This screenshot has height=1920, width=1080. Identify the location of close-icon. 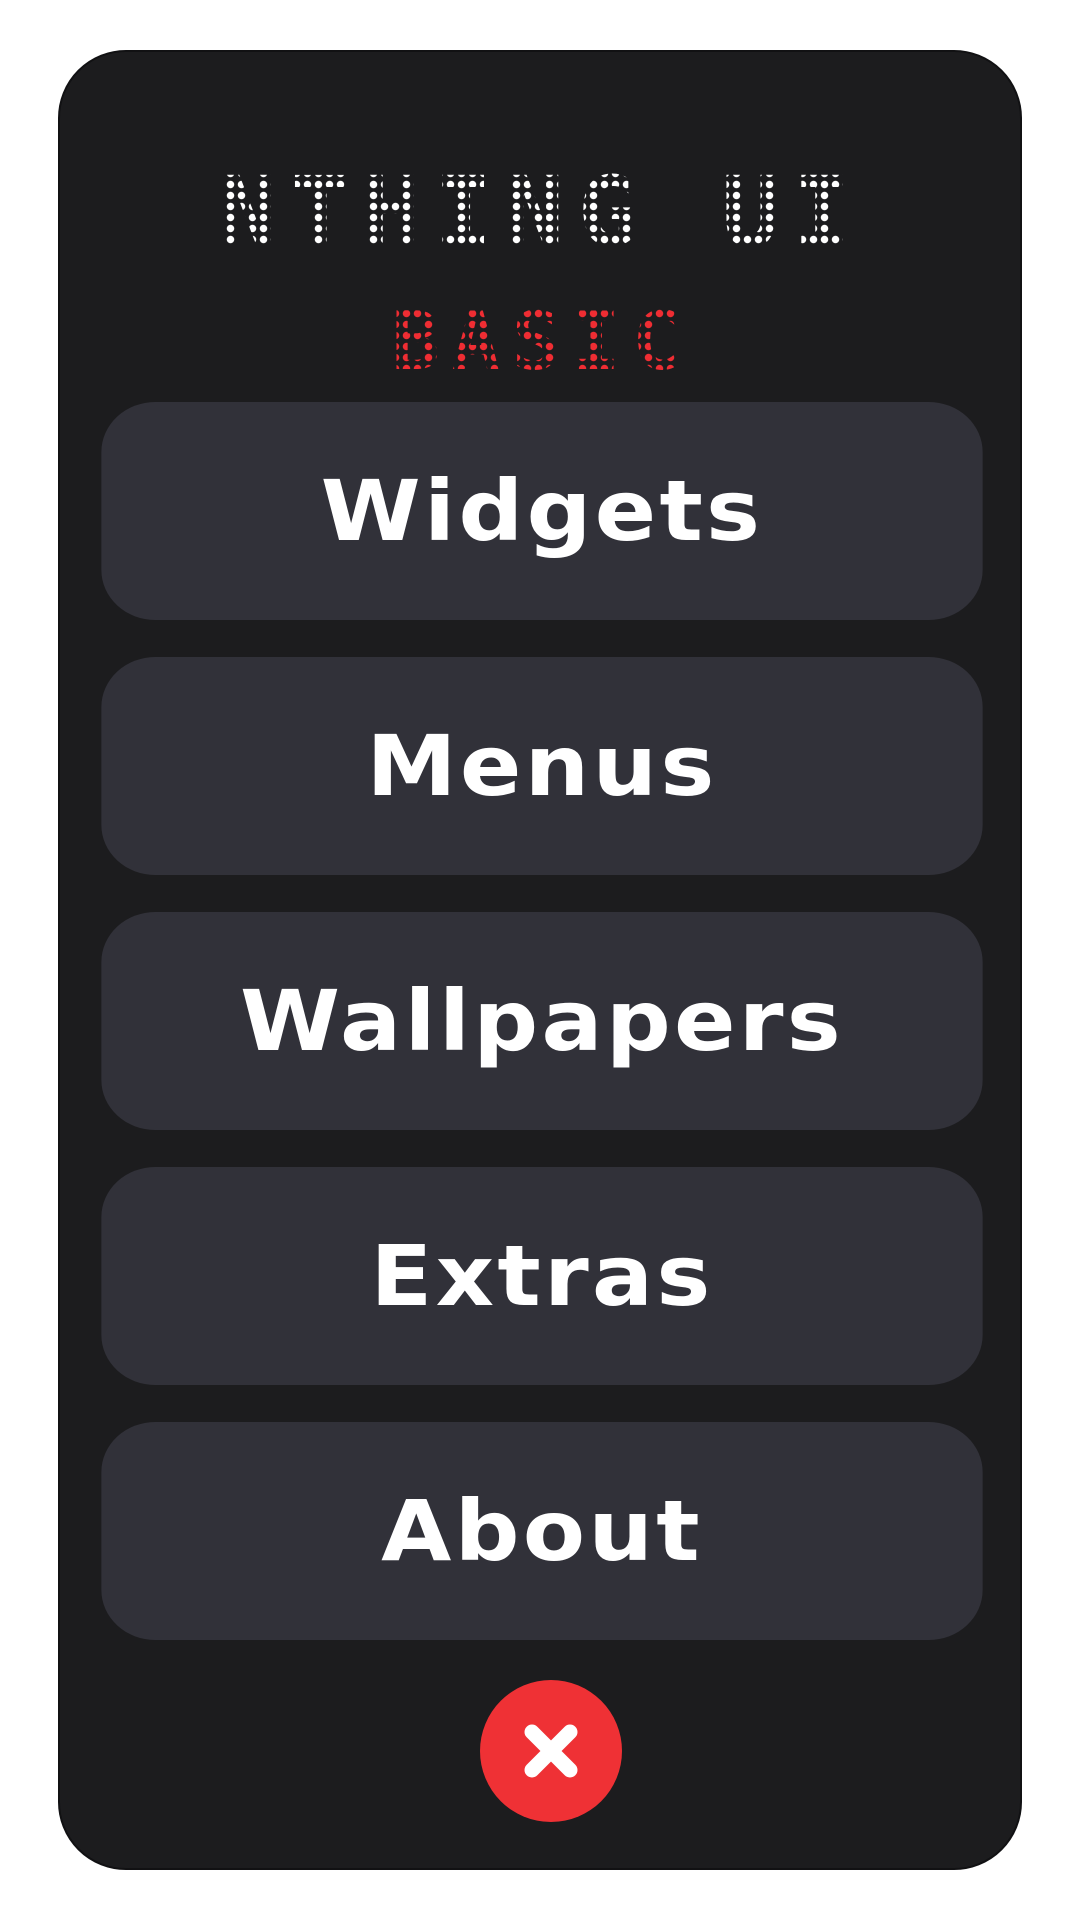
(551, 1751).